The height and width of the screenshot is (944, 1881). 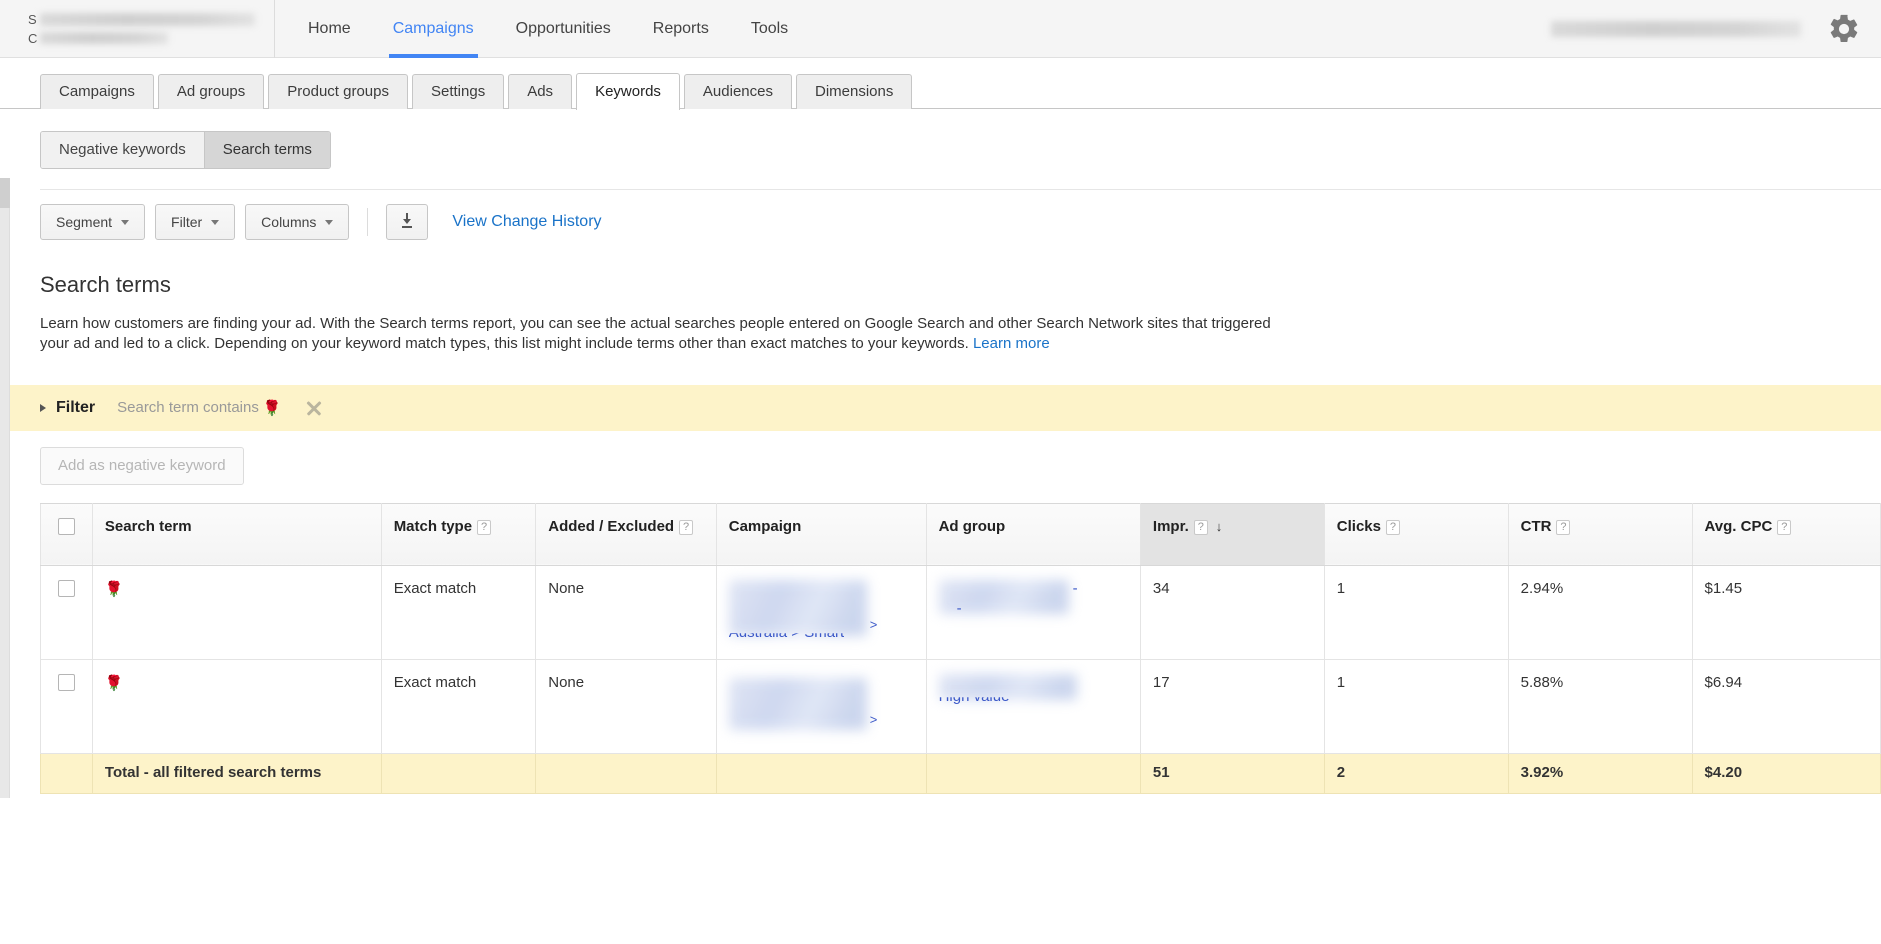 What do you see at coordinates (236, 773) in the screenshot?
I see `totals-label: Total - all filtered search terms` at bounding box center [236, 773].